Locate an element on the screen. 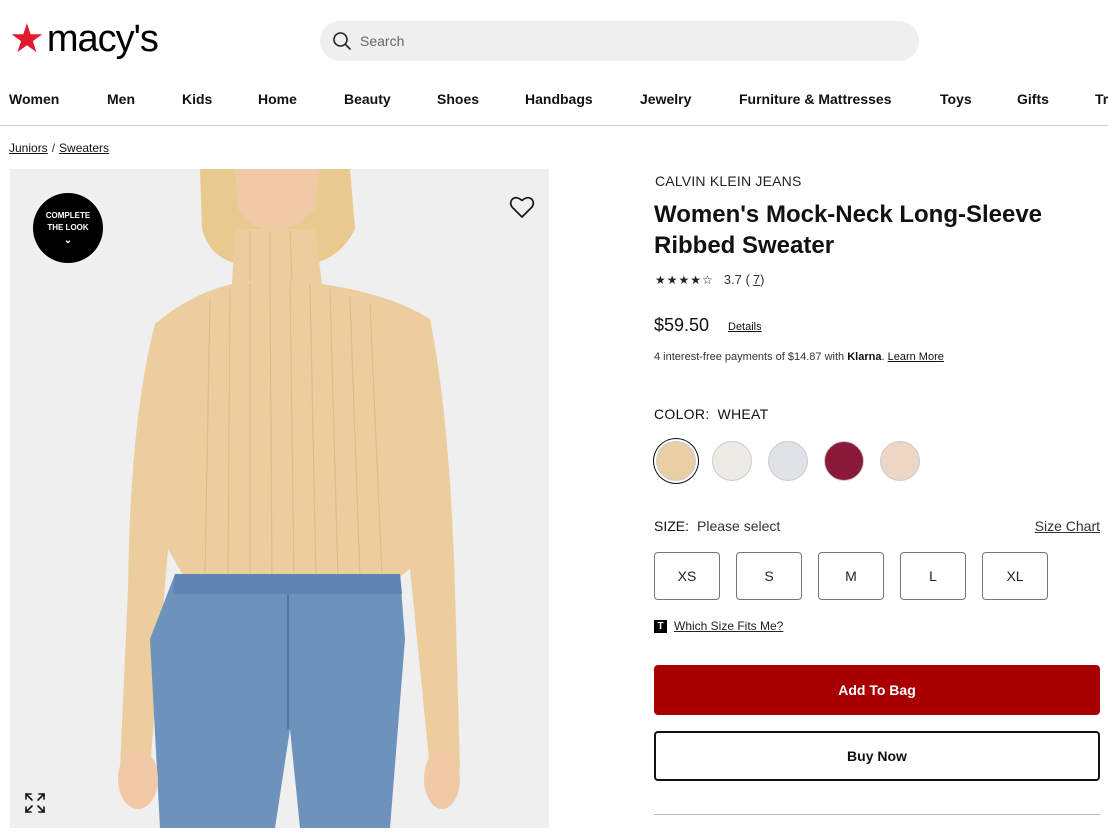  star-logo-icon: ★ is located at coordinates (27, 39).